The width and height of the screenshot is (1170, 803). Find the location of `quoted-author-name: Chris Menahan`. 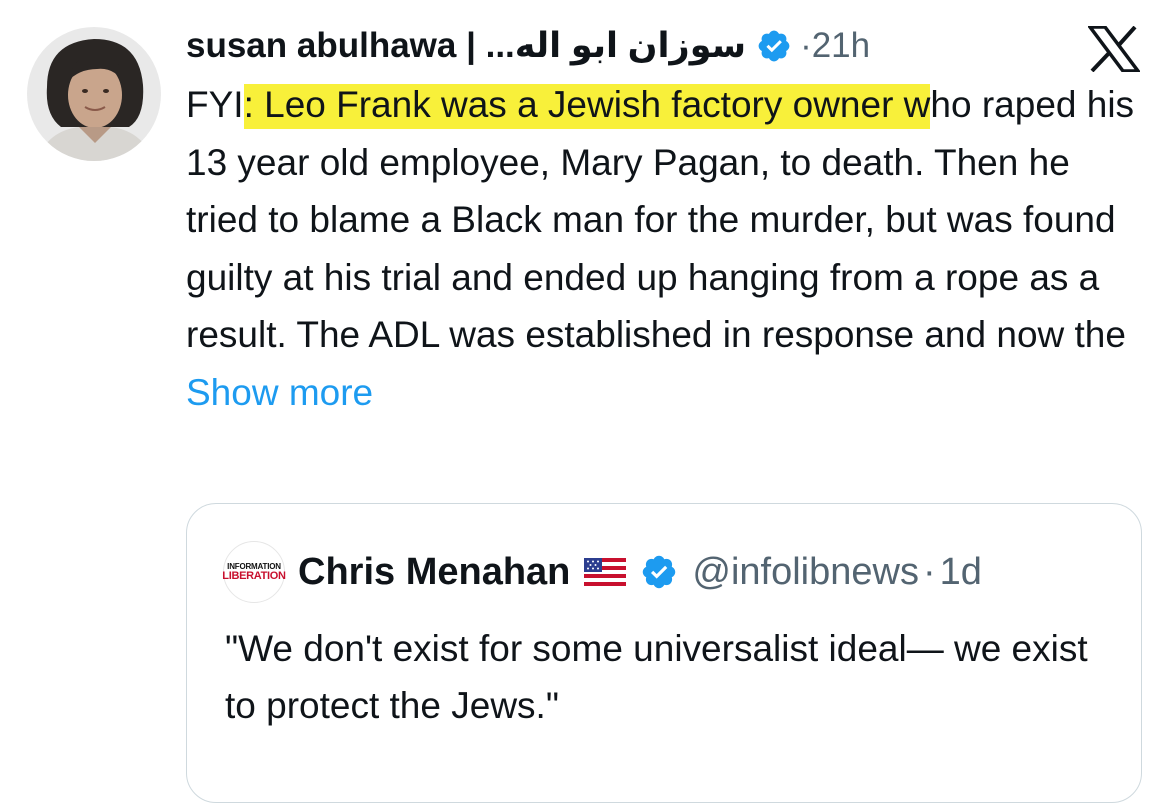

quoted-author-name: Chris Menahan is located at coordinates (434, 572).